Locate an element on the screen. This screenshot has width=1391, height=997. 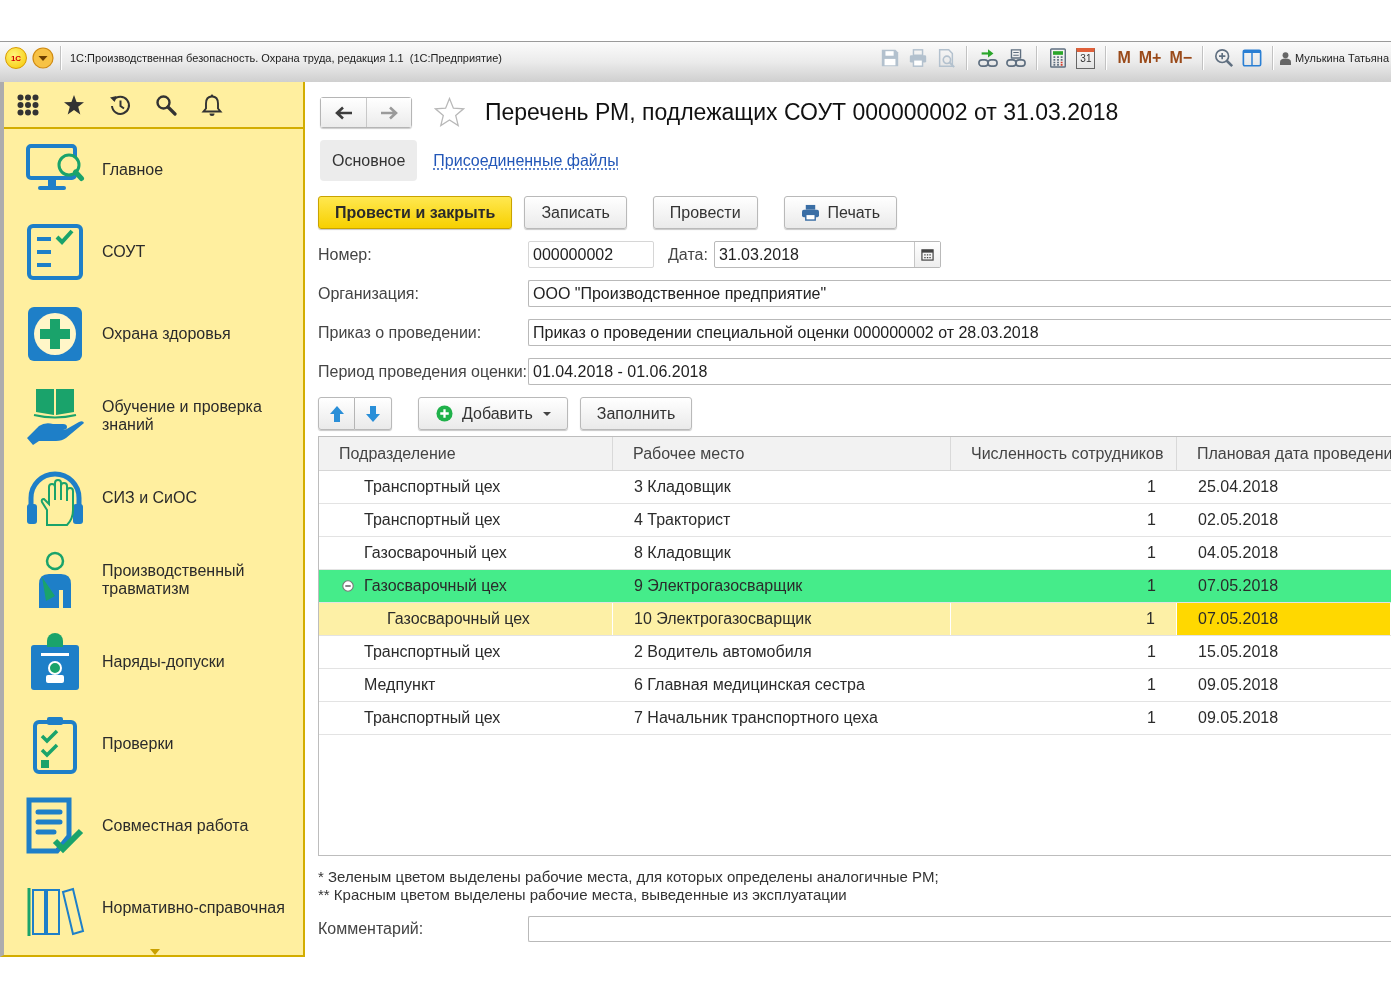
medical-cross-icon is located at coordinates (55, 334).